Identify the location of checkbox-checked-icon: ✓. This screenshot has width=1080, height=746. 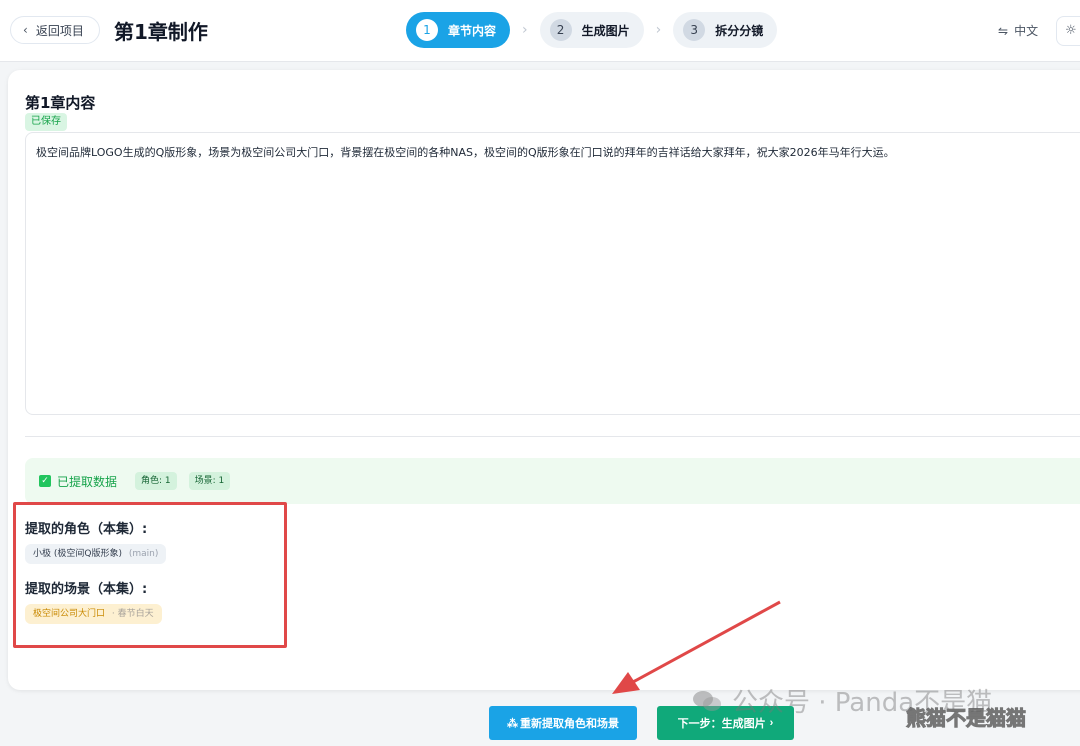
(45, 481).